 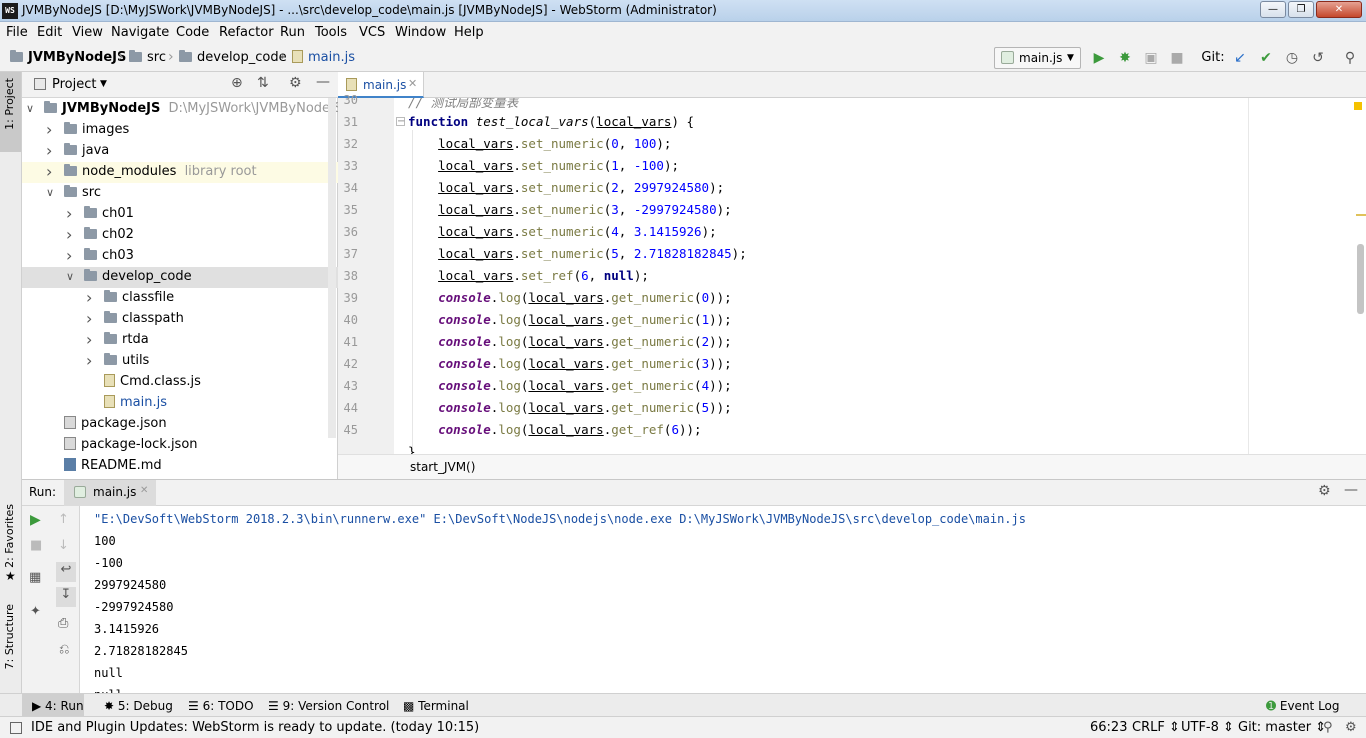 I want to click on inspector-icon: ⚙, so click(x=1351, y=727).